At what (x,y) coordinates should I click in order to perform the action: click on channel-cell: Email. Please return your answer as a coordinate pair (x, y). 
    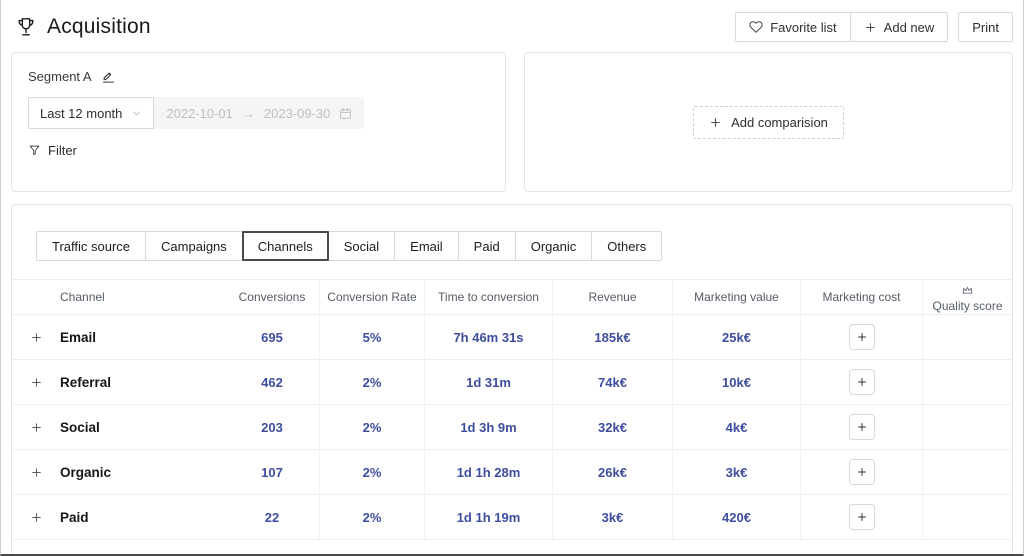
    Looking at the image, I should click on (78, 337).